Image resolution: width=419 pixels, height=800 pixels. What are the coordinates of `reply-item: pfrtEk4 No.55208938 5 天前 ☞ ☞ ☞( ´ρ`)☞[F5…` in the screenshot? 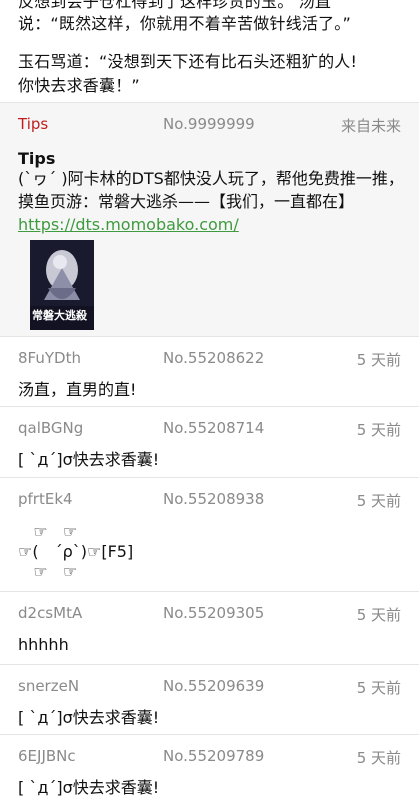 It's located at (209, 534).